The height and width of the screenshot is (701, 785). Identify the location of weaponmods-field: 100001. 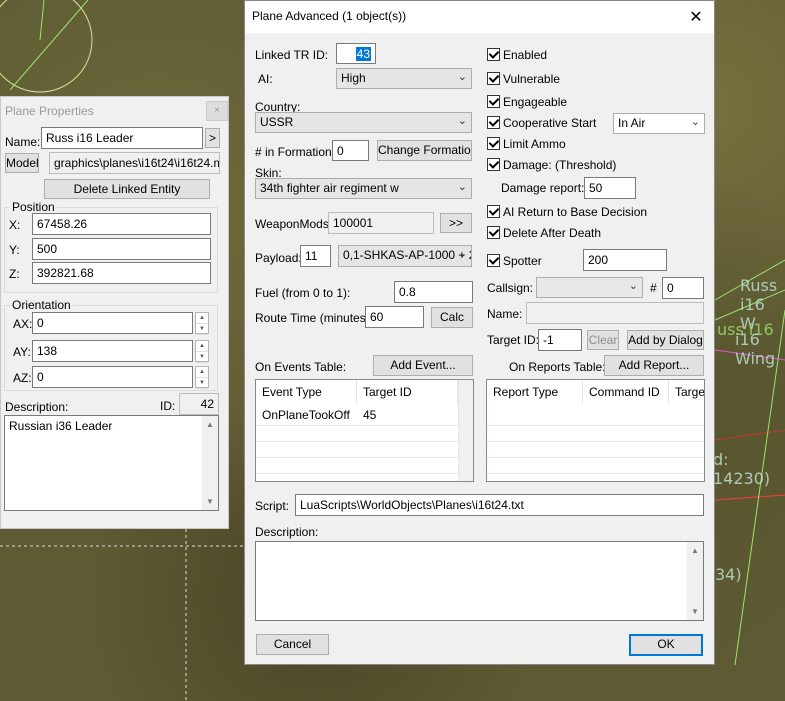
(381, 223).